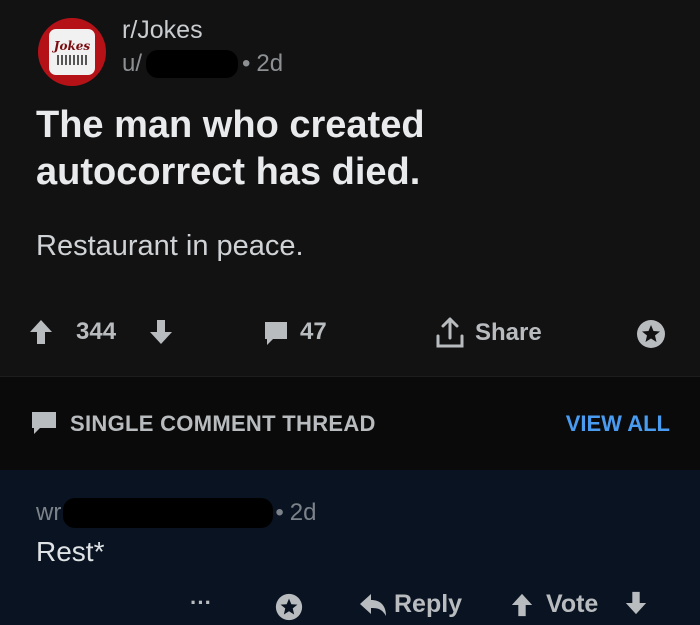 This screenshot has height=625, width=700. I want to click on comment-icon, so click(276, 333).